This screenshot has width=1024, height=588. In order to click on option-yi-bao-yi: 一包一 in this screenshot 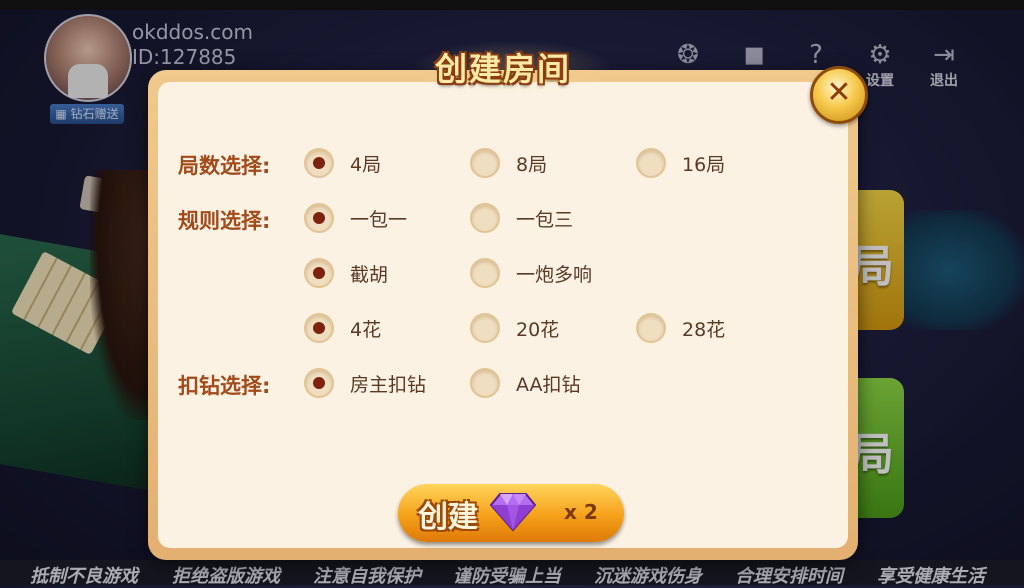, I will do `click(355, 218)`.